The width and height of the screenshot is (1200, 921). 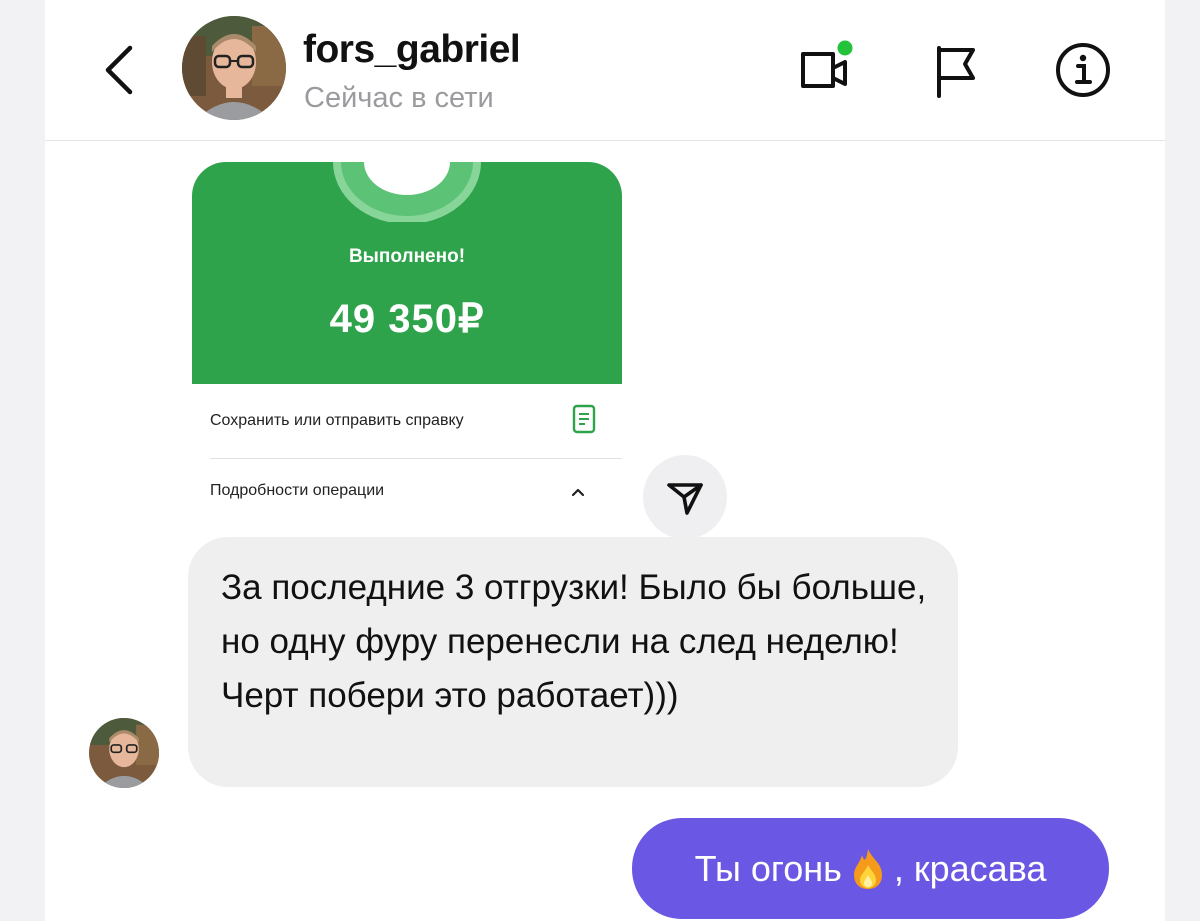 What do you see at coordinates (120, 70) in the screenshot?
I see `back-icon` at bounding box center [120, 70].